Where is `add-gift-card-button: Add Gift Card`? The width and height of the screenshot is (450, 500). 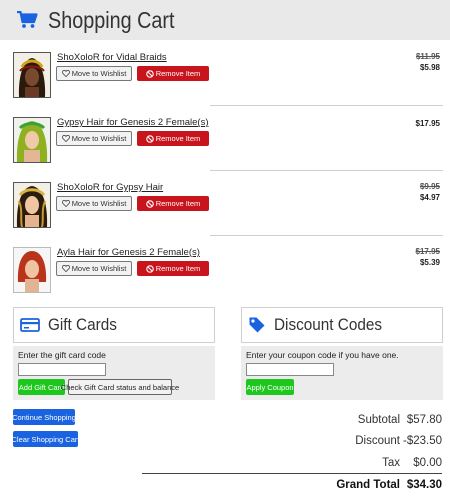
add-gift-card-button: Add Gift Card is located at coordinates (41, 387).